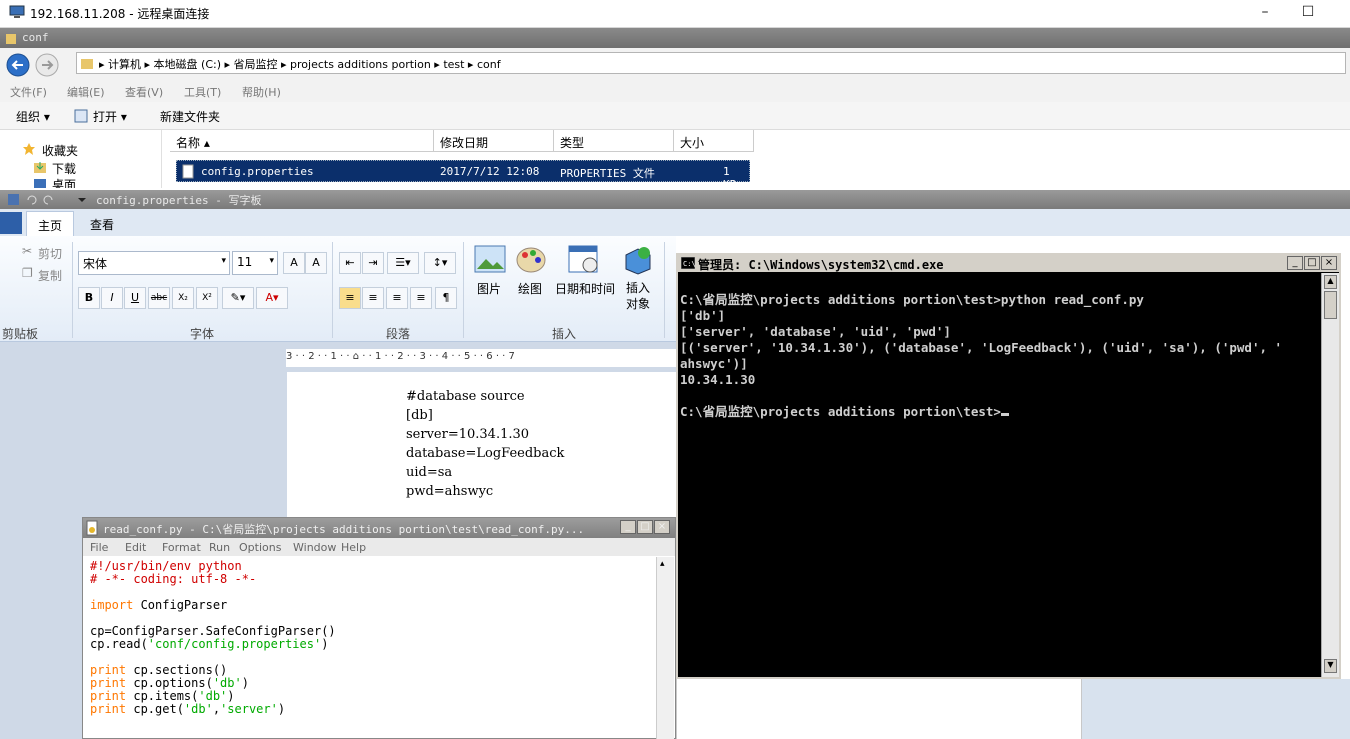 This screenshot has width=1350, height=739. Describe the element at coordinates (272, 298) in the screenshot. I see `font-color-button: A▾` at that location.